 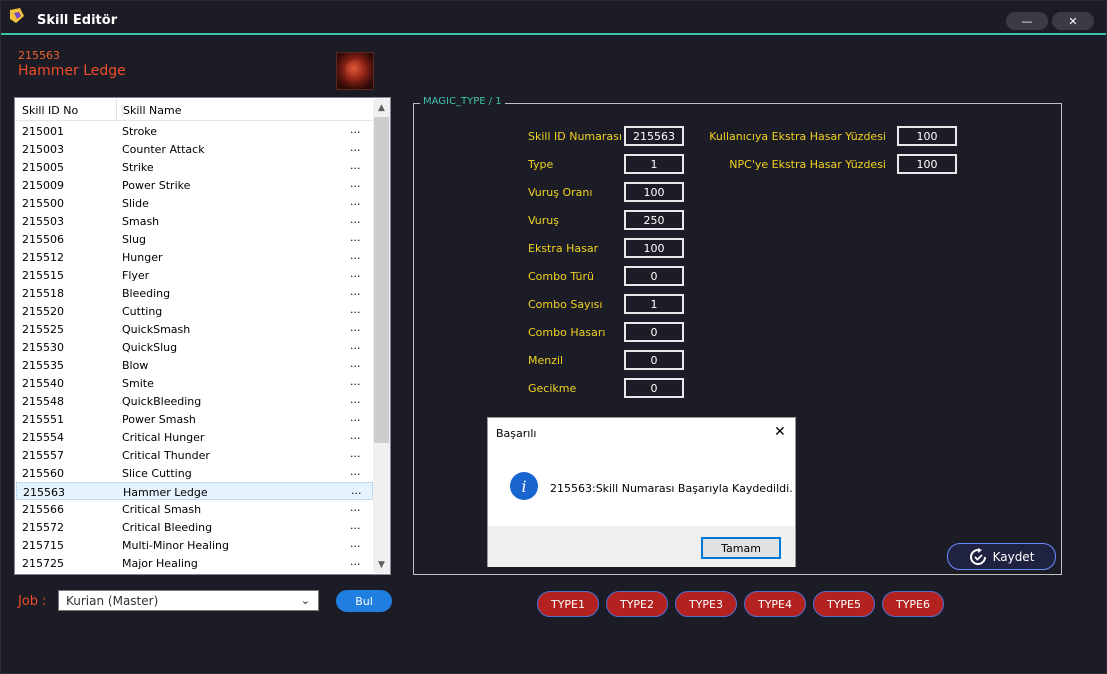 I want to click on scroll-thumb, so click(x=381, y=280).